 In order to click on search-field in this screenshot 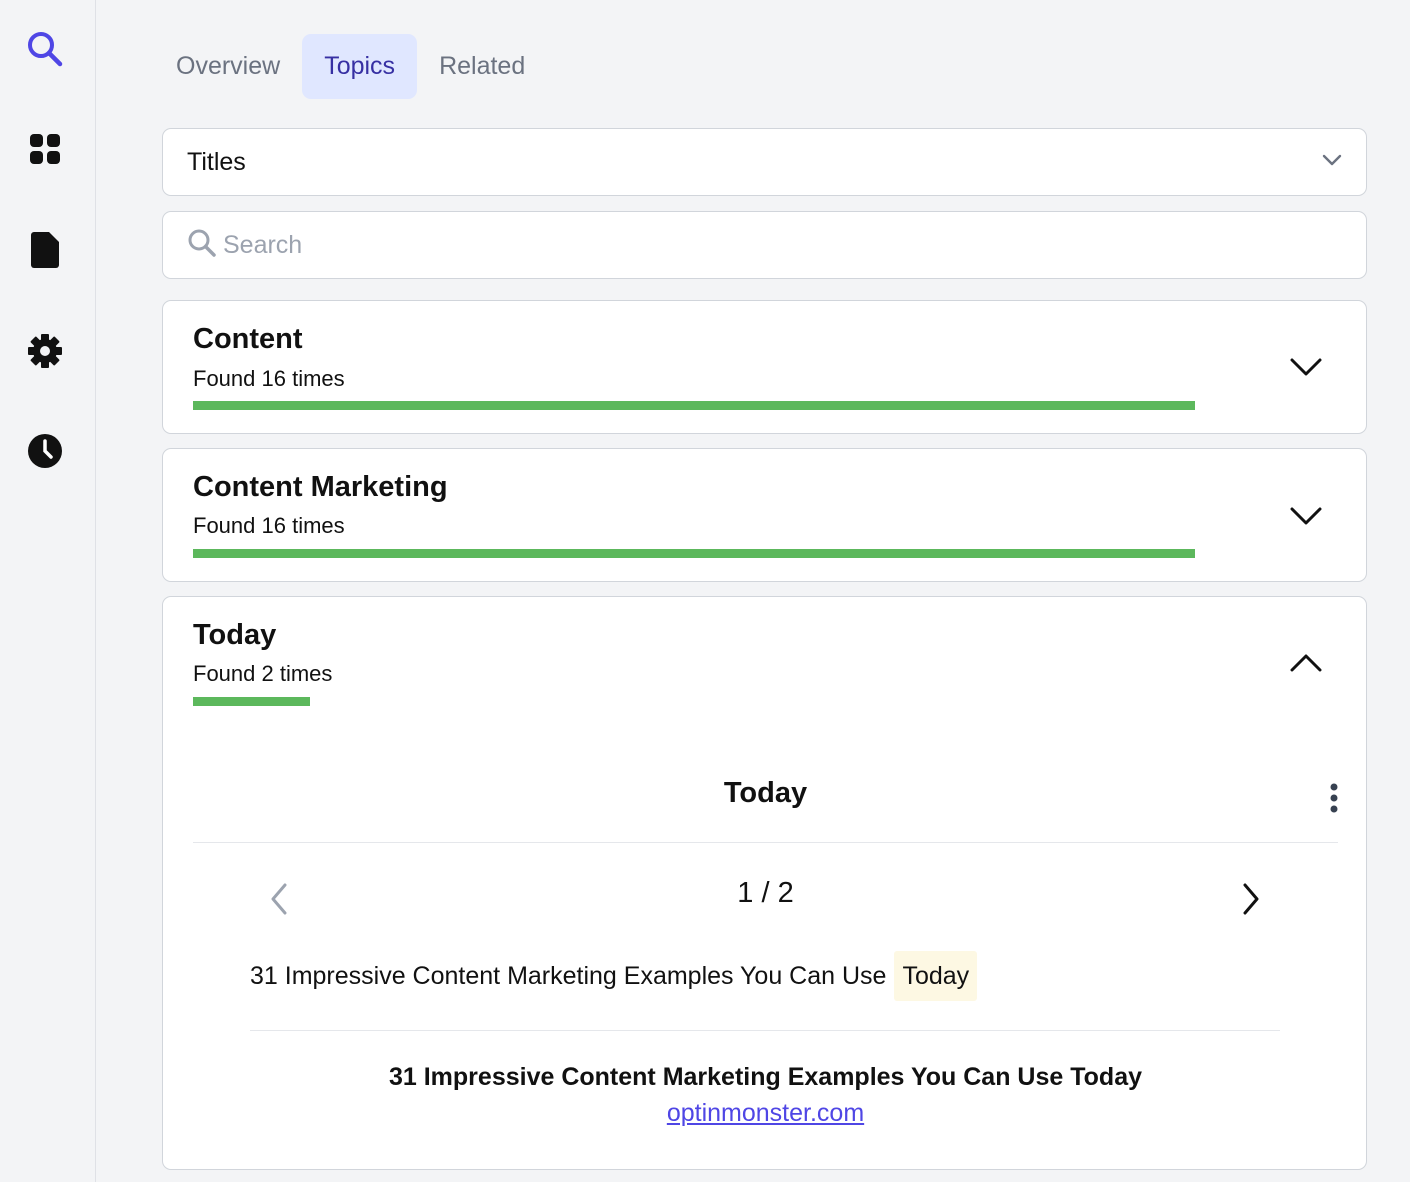, I will do `click(764, 245)`.